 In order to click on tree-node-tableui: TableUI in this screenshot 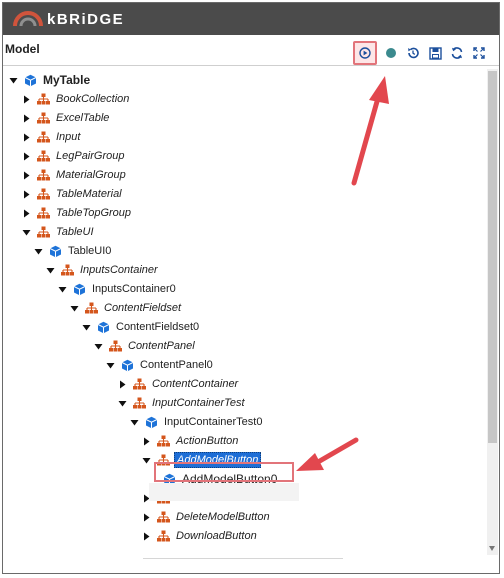, I will do `click(58, 232)`.